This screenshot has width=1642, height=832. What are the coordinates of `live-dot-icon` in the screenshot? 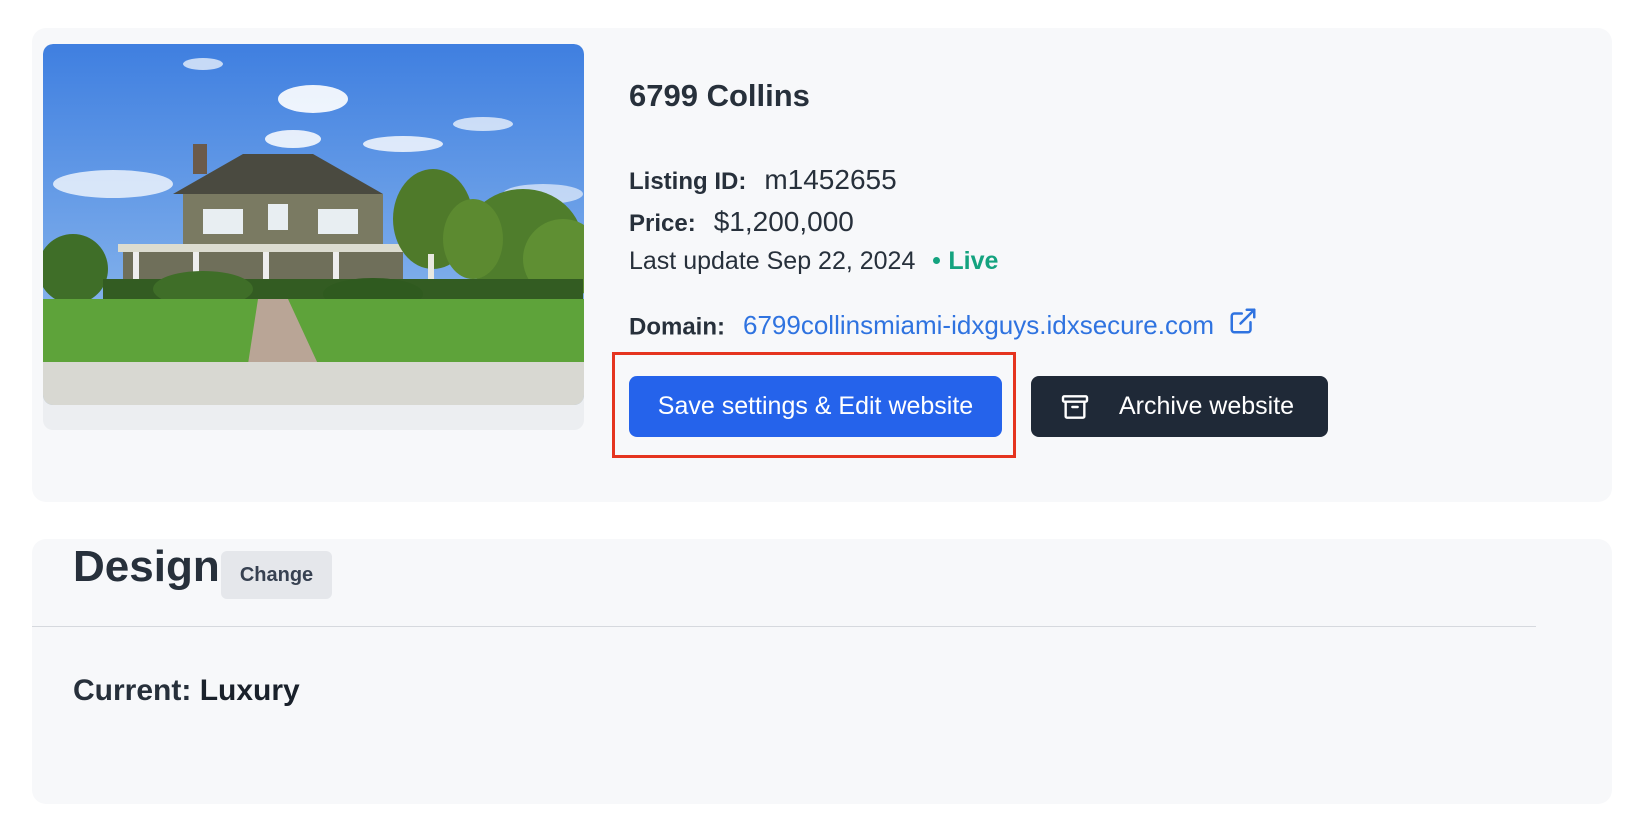 It's located at (937, 260).